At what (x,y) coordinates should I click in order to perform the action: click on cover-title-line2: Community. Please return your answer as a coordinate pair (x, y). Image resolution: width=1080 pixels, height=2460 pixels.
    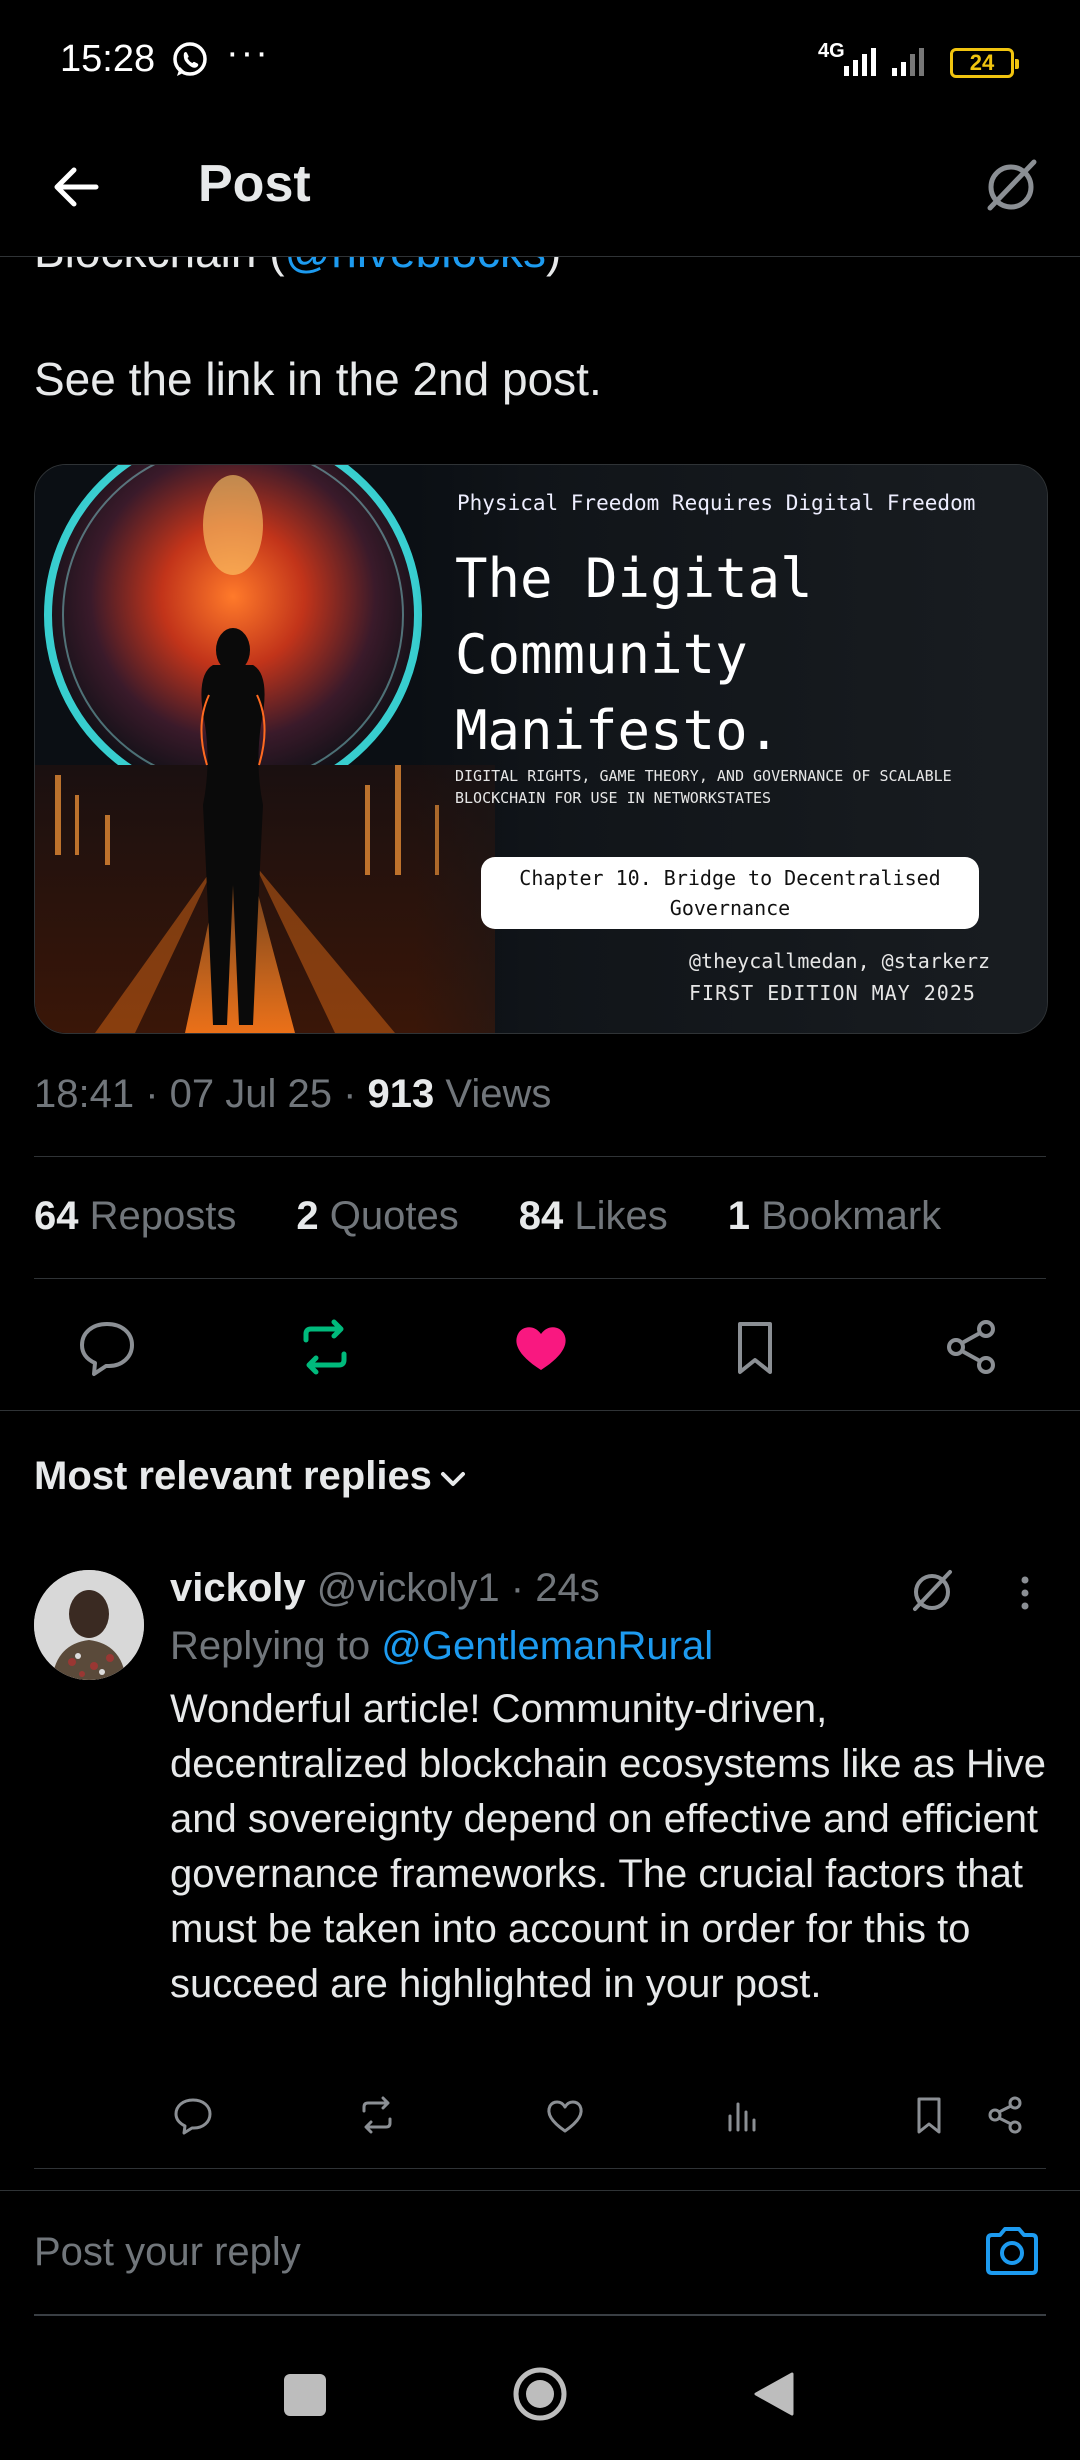
    Looking at the image, I should click on (601, 654).